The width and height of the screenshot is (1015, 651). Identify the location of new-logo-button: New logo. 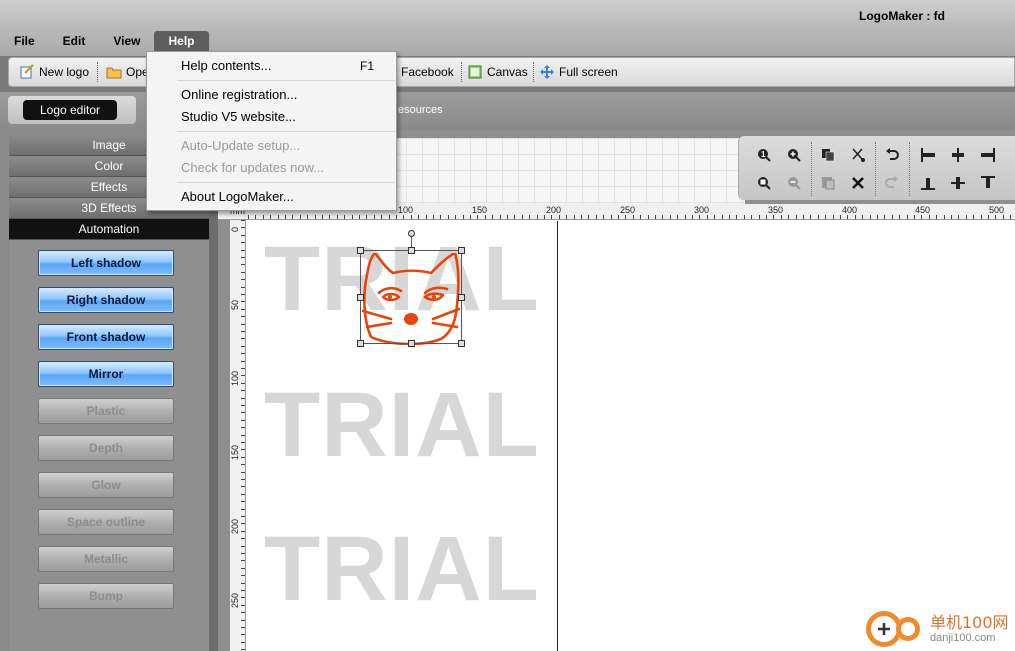
(54, 72).